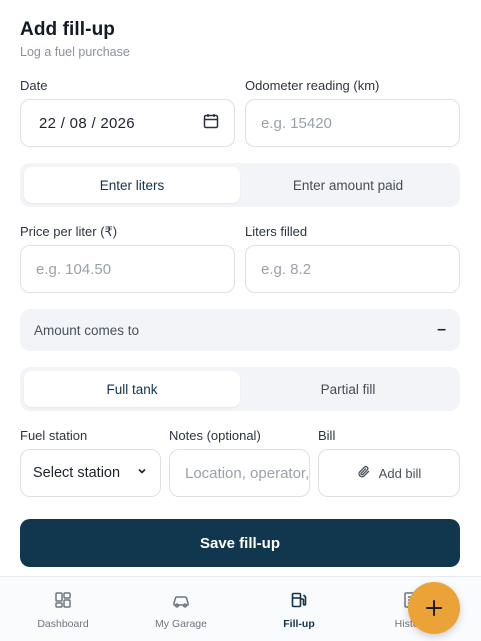  What do you see at coordinates (75, 52) in the screenshot?
I see `page-subtitle: Log a fuel purchase` at bounding box center [75, 52].